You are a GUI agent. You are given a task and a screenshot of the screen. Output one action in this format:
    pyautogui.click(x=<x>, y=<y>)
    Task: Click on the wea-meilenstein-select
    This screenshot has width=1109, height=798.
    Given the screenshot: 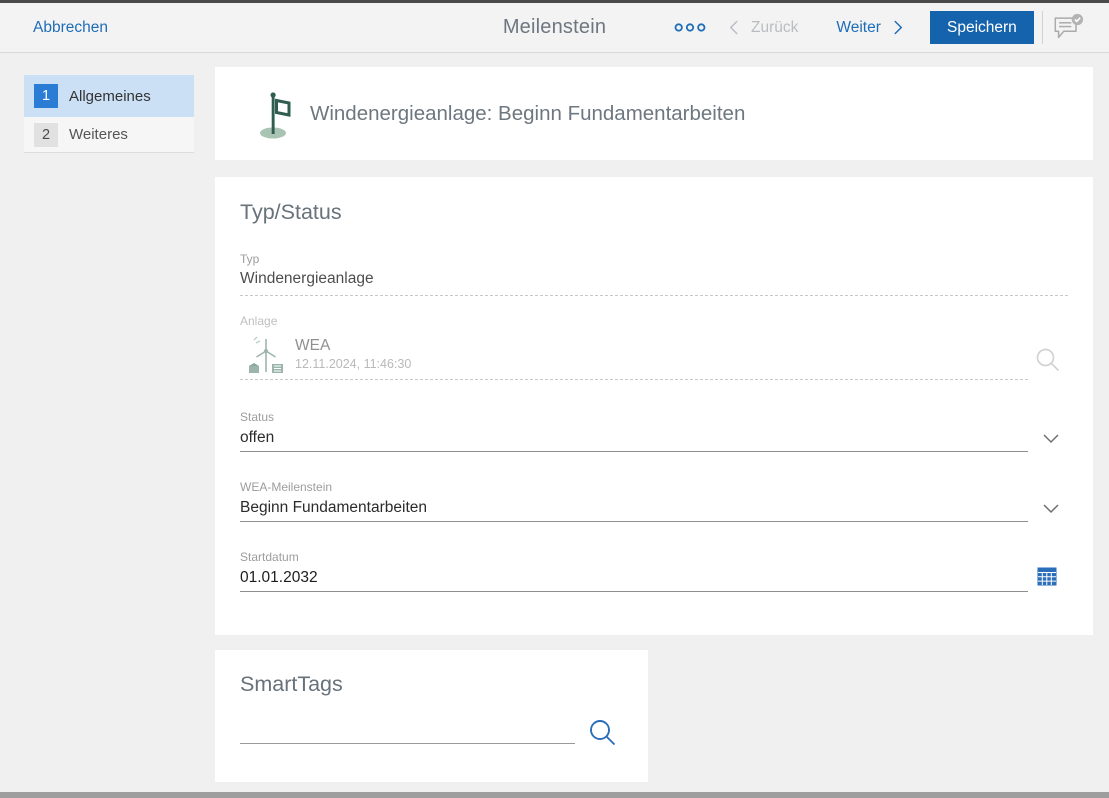 What is the action you would take?
    pyautogui.click(x=634, y=508)
    